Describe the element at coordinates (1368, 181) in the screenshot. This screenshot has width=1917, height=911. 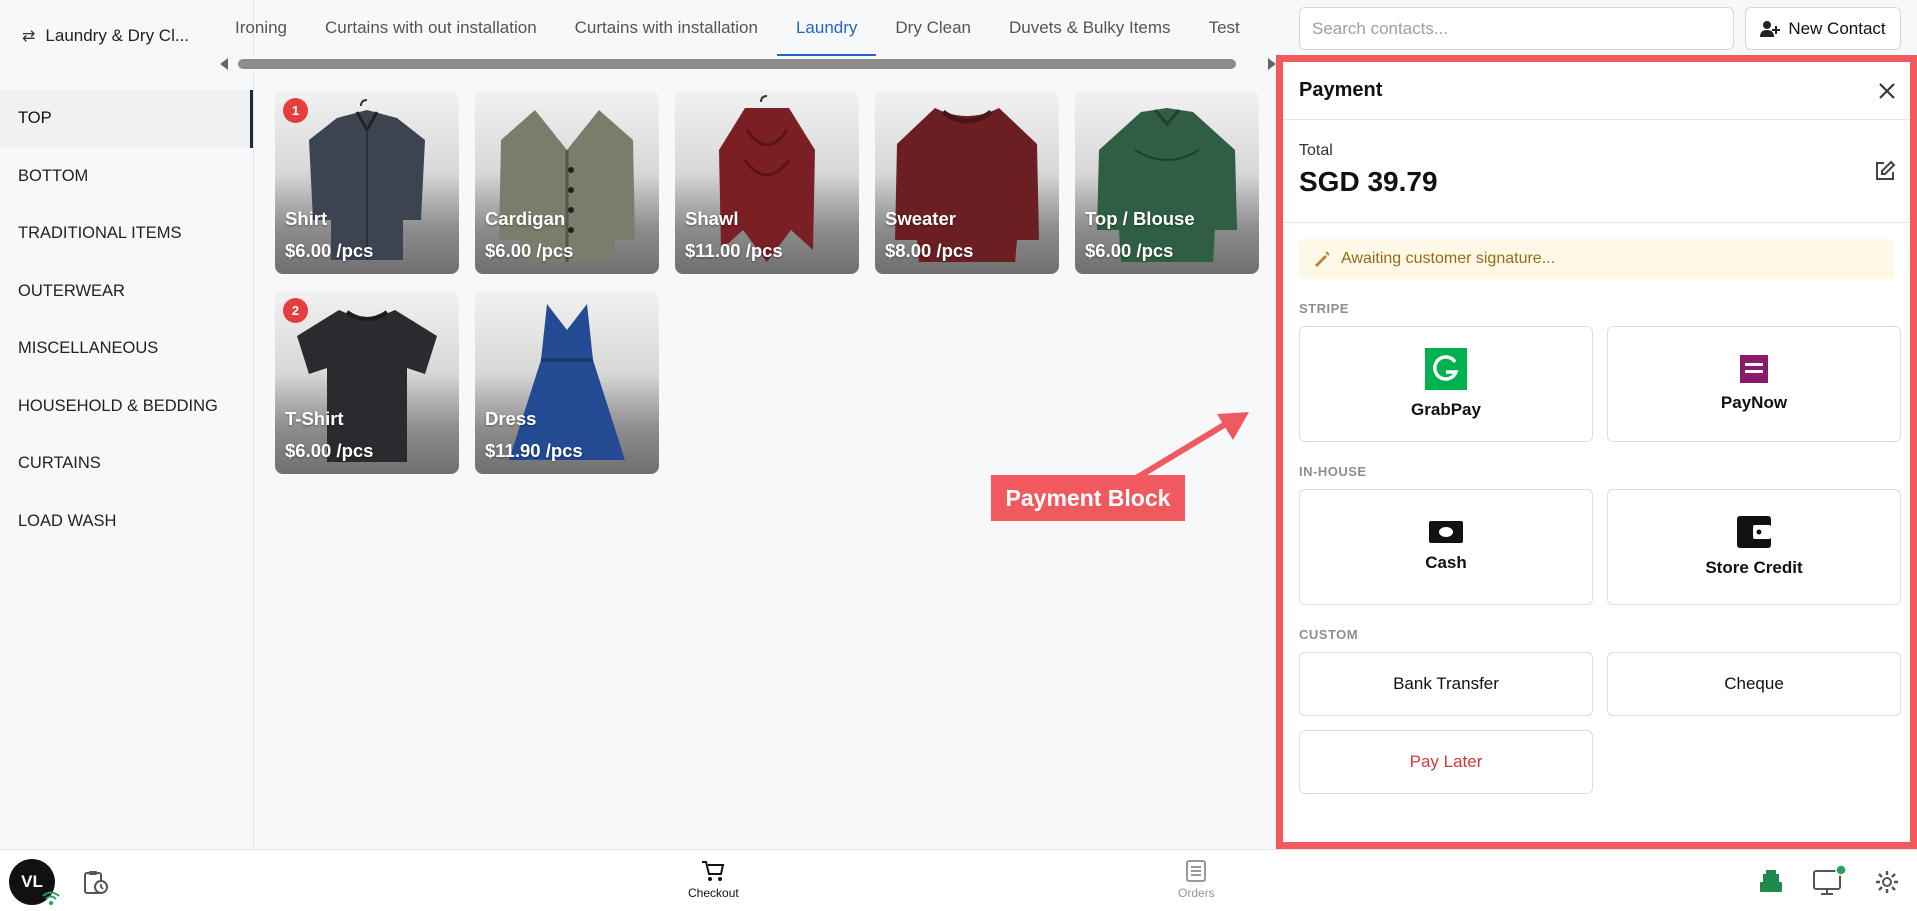
I see `total-value: SGD 39.79` at that location.